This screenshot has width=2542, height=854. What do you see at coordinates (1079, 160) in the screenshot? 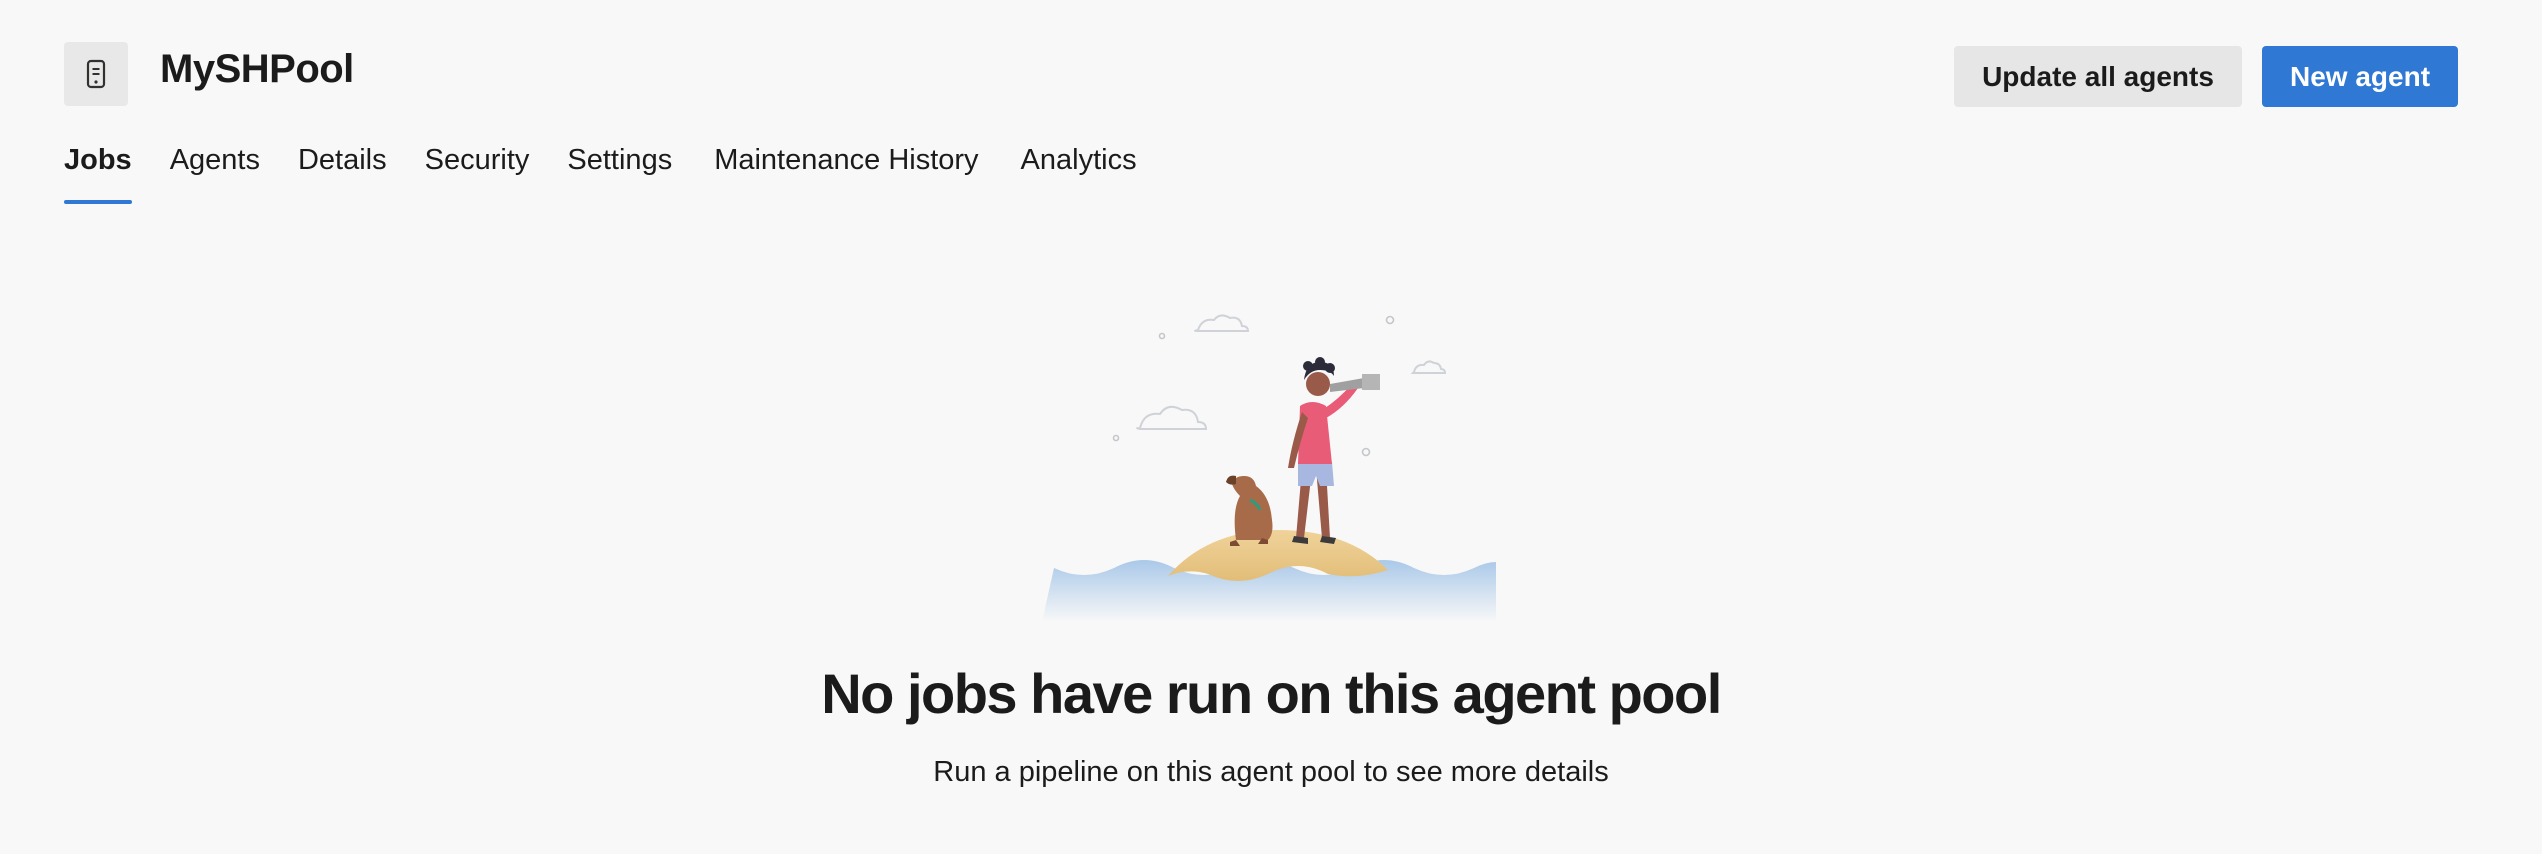
I see `tab-analytics: Analytics` at bounding box center [1079, 160].